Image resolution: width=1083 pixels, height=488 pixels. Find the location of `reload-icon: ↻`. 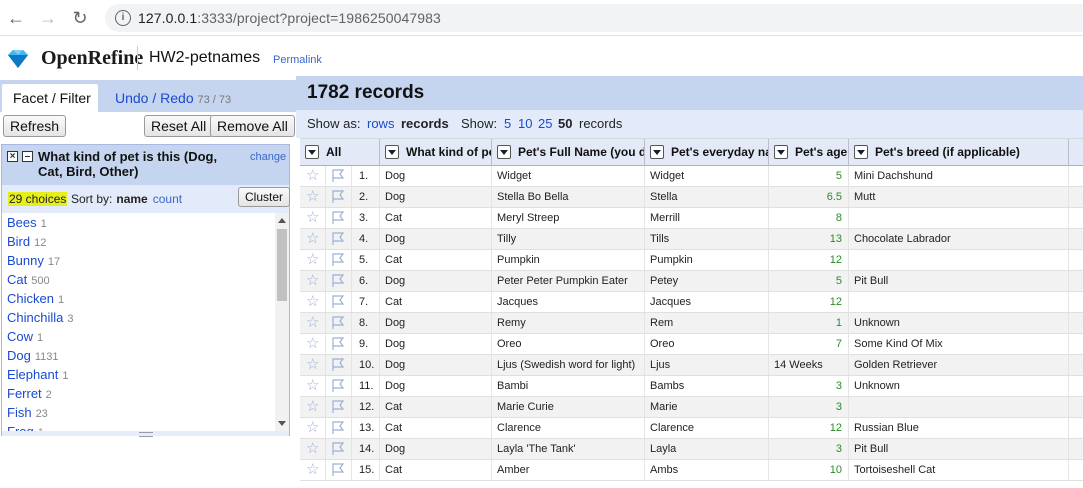

reload-icon: ↻ is located at coordinates (80, 18).